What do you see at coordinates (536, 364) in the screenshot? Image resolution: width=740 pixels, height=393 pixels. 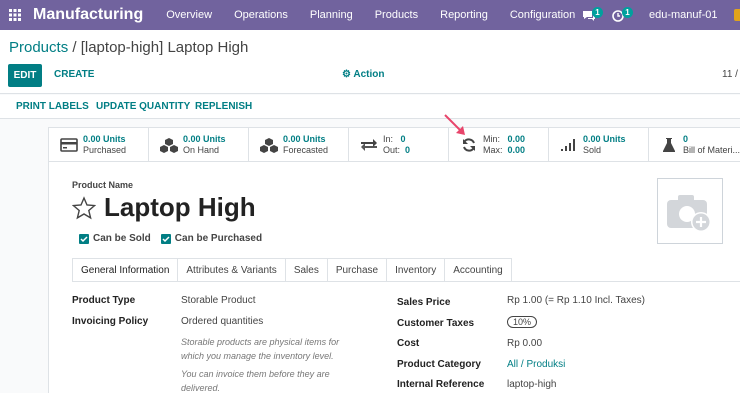 I see `product-category-field: All / Produksi` at bounding box center [536, 364].